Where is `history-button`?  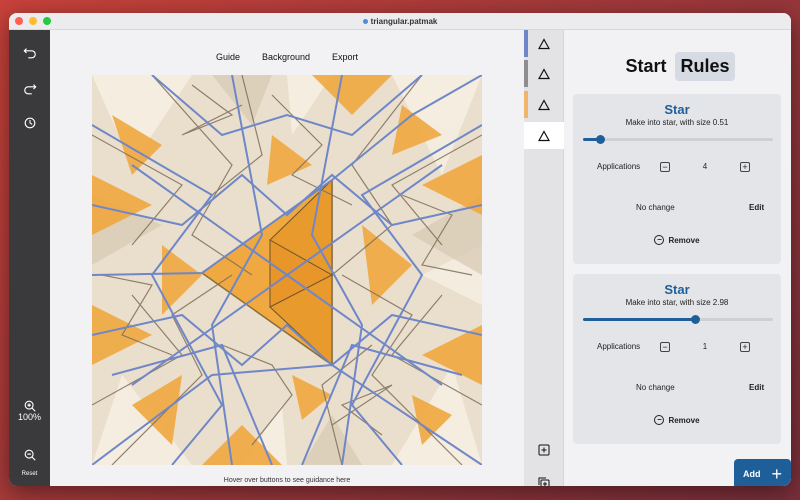
history-button is located at coordinates (29, 123).